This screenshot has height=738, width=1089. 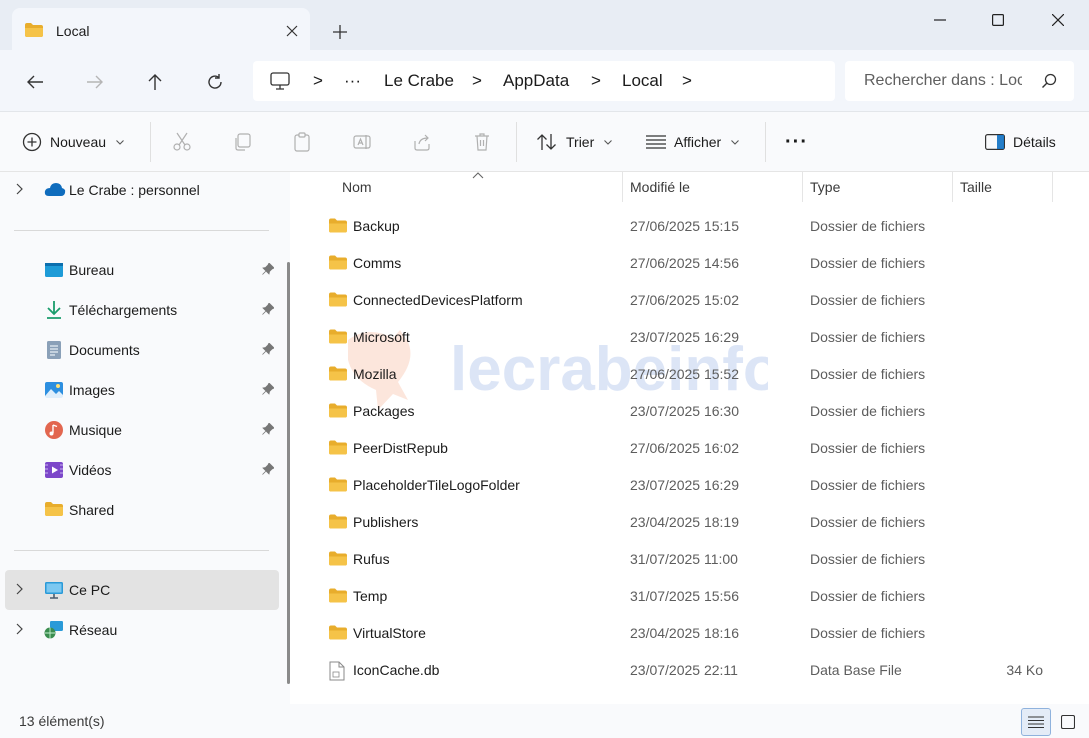 What do you see at coordinates (155, 82) in the screenshot?
I see `up-arrow-icon` at bounding box center [155, 82].